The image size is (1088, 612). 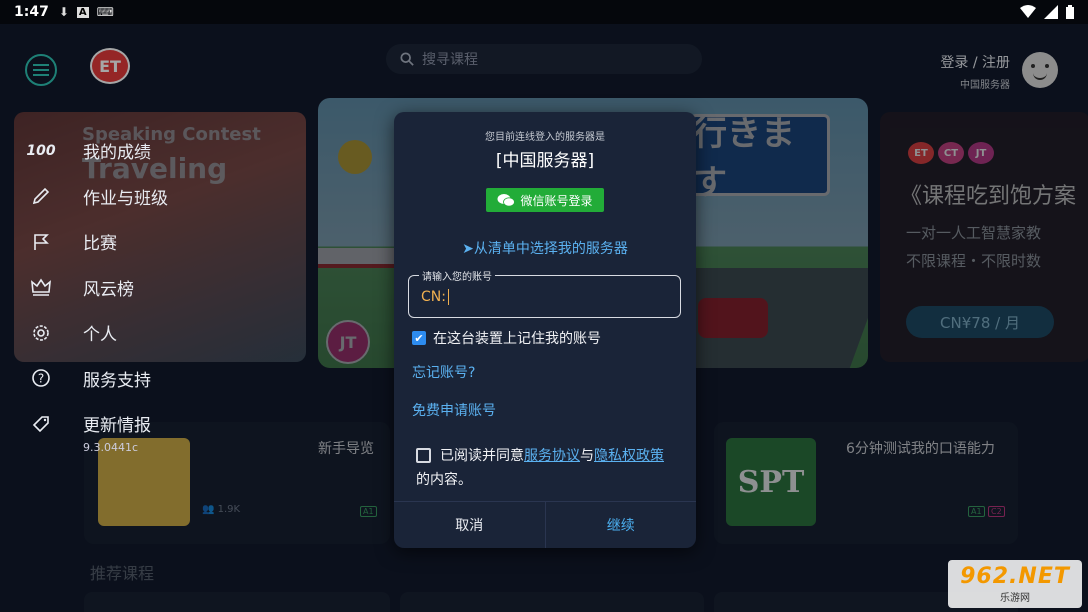 What do you see at coordinates (100, 335) in the screenshot?
I see `sidebar-item-label: 个人` at bounding box center [100, 335].